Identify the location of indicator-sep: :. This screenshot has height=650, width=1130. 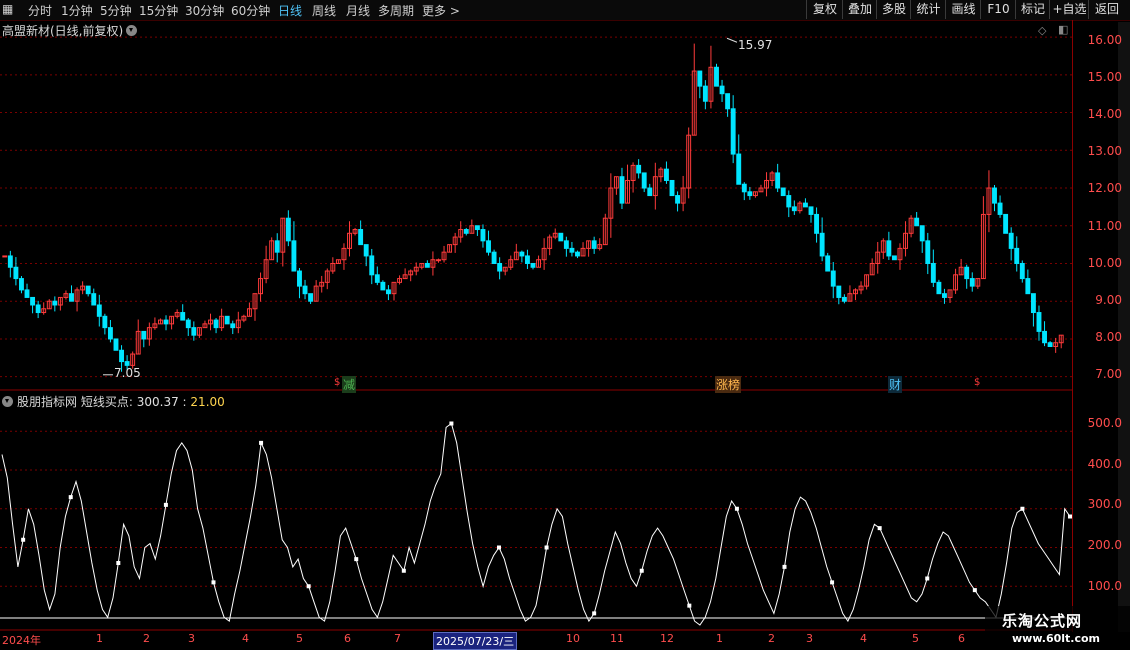
(184, 402).